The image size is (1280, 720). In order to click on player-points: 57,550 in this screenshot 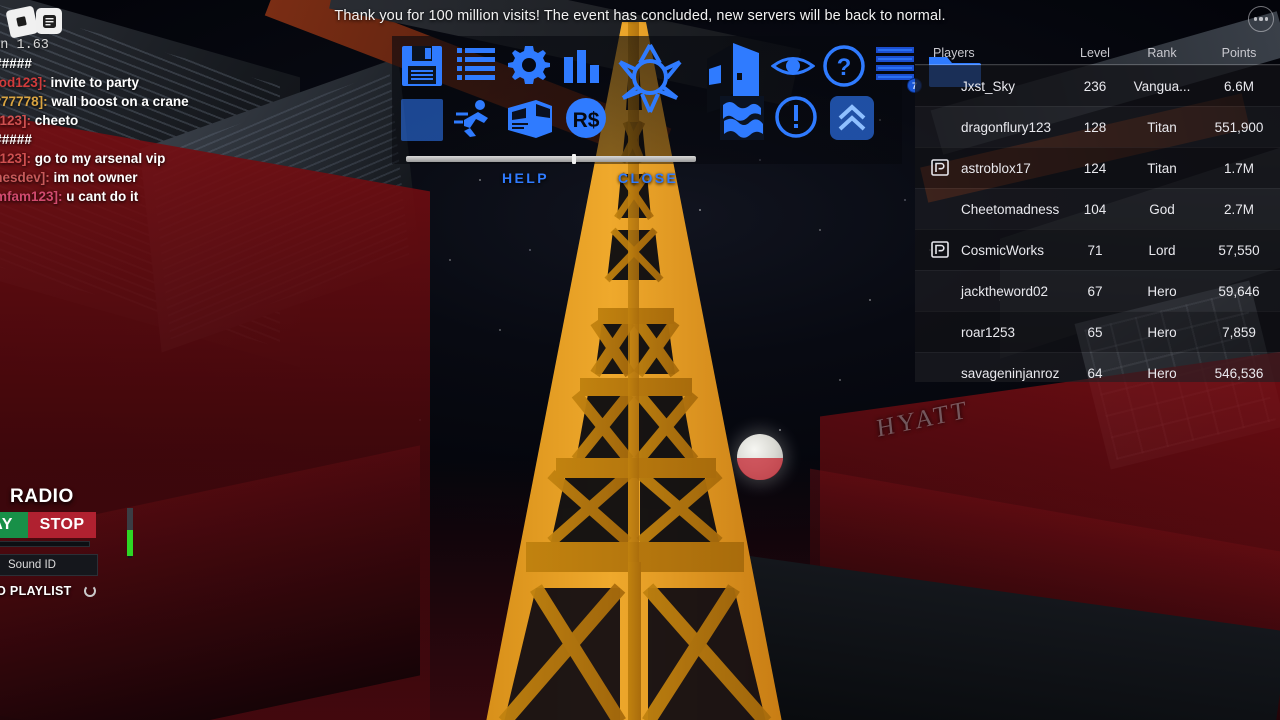, I will do `click(1239, 250)`.